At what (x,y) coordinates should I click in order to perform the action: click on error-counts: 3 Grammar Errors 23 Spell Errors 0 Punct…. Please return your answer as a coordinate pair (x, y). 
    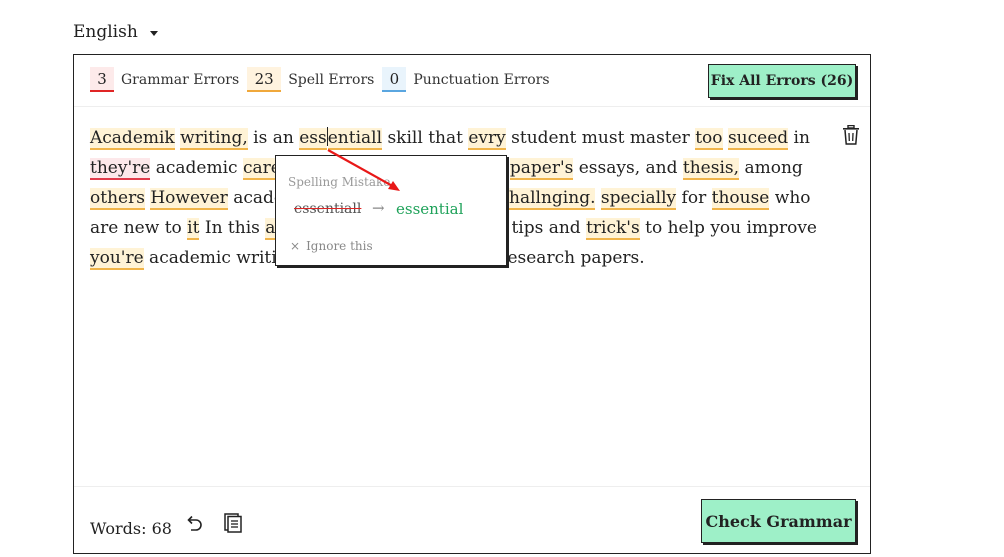
    Looking at the image, I should click on (324, 79).